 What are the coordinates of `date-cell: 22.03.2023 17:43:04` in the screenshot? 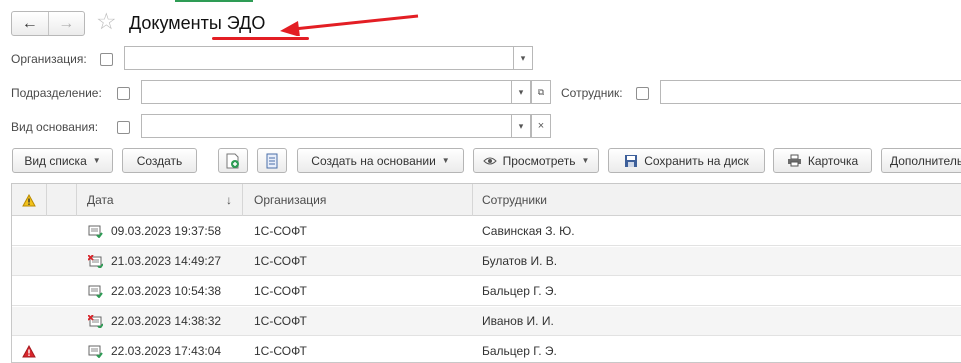 It's located at (166, 351).